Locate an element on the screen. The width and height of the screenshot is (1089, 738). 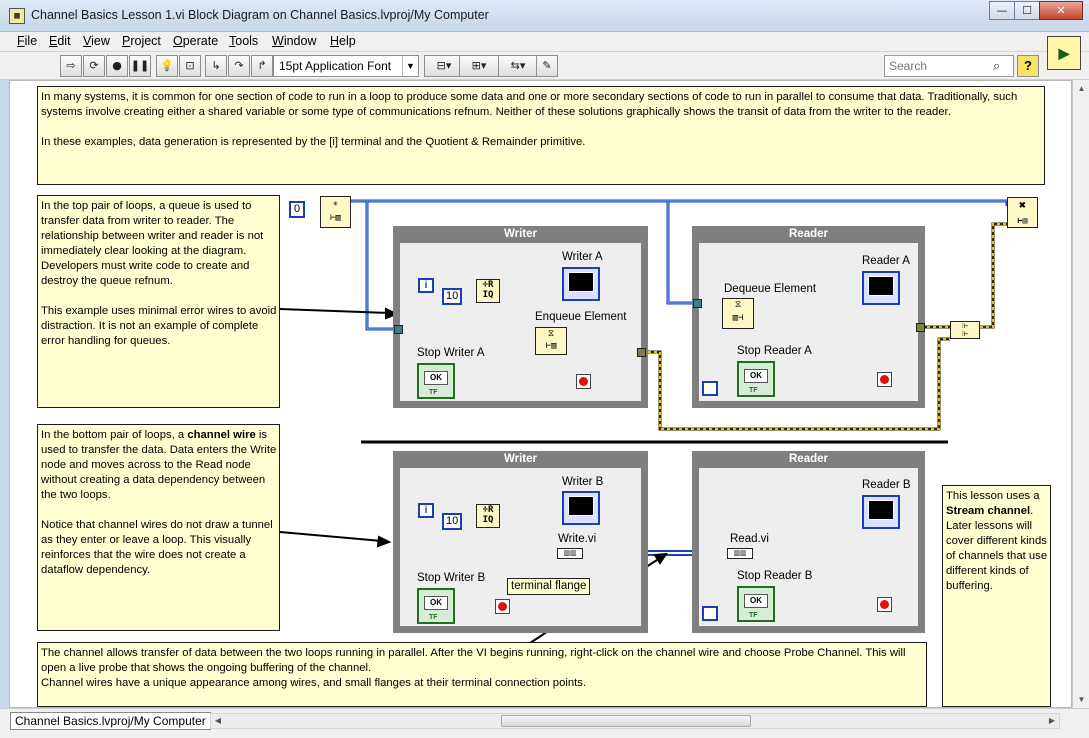
waveform-chart-reader-b is located at coordinates (881, 512).